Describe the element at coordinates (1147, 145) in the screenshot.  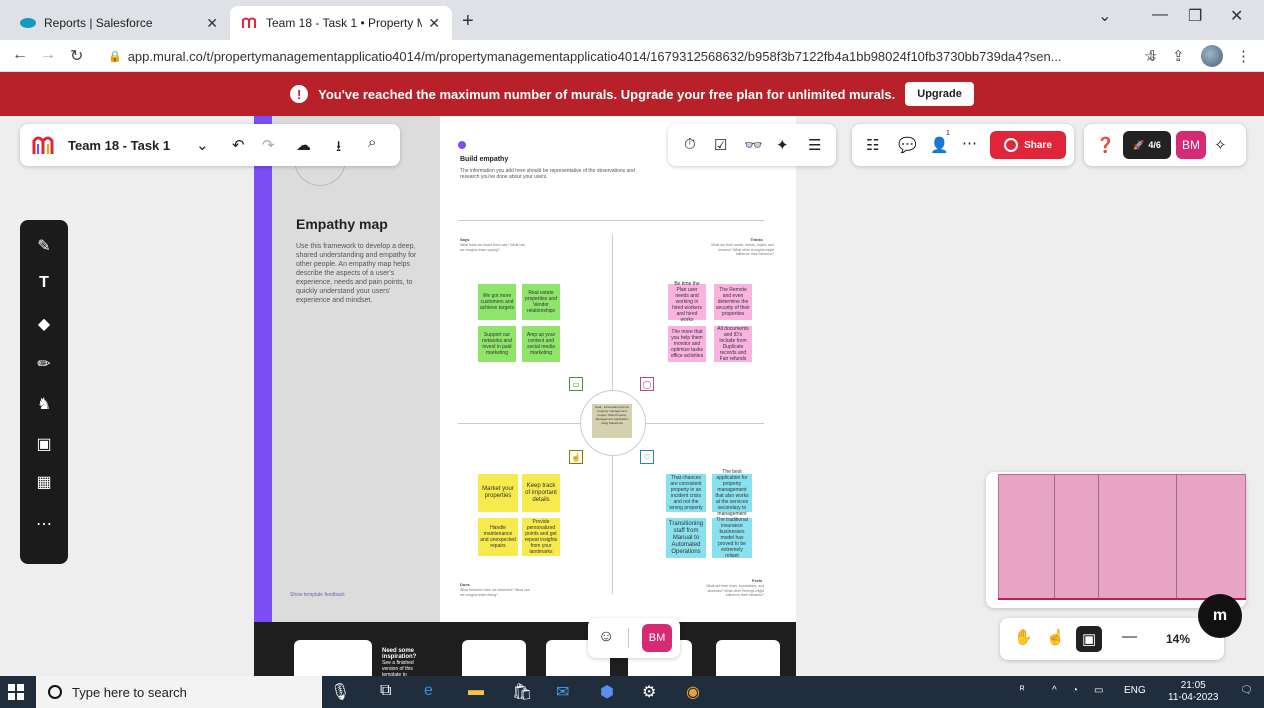
I see `onboarding-progress-button: 🚀 4/6` at that location.